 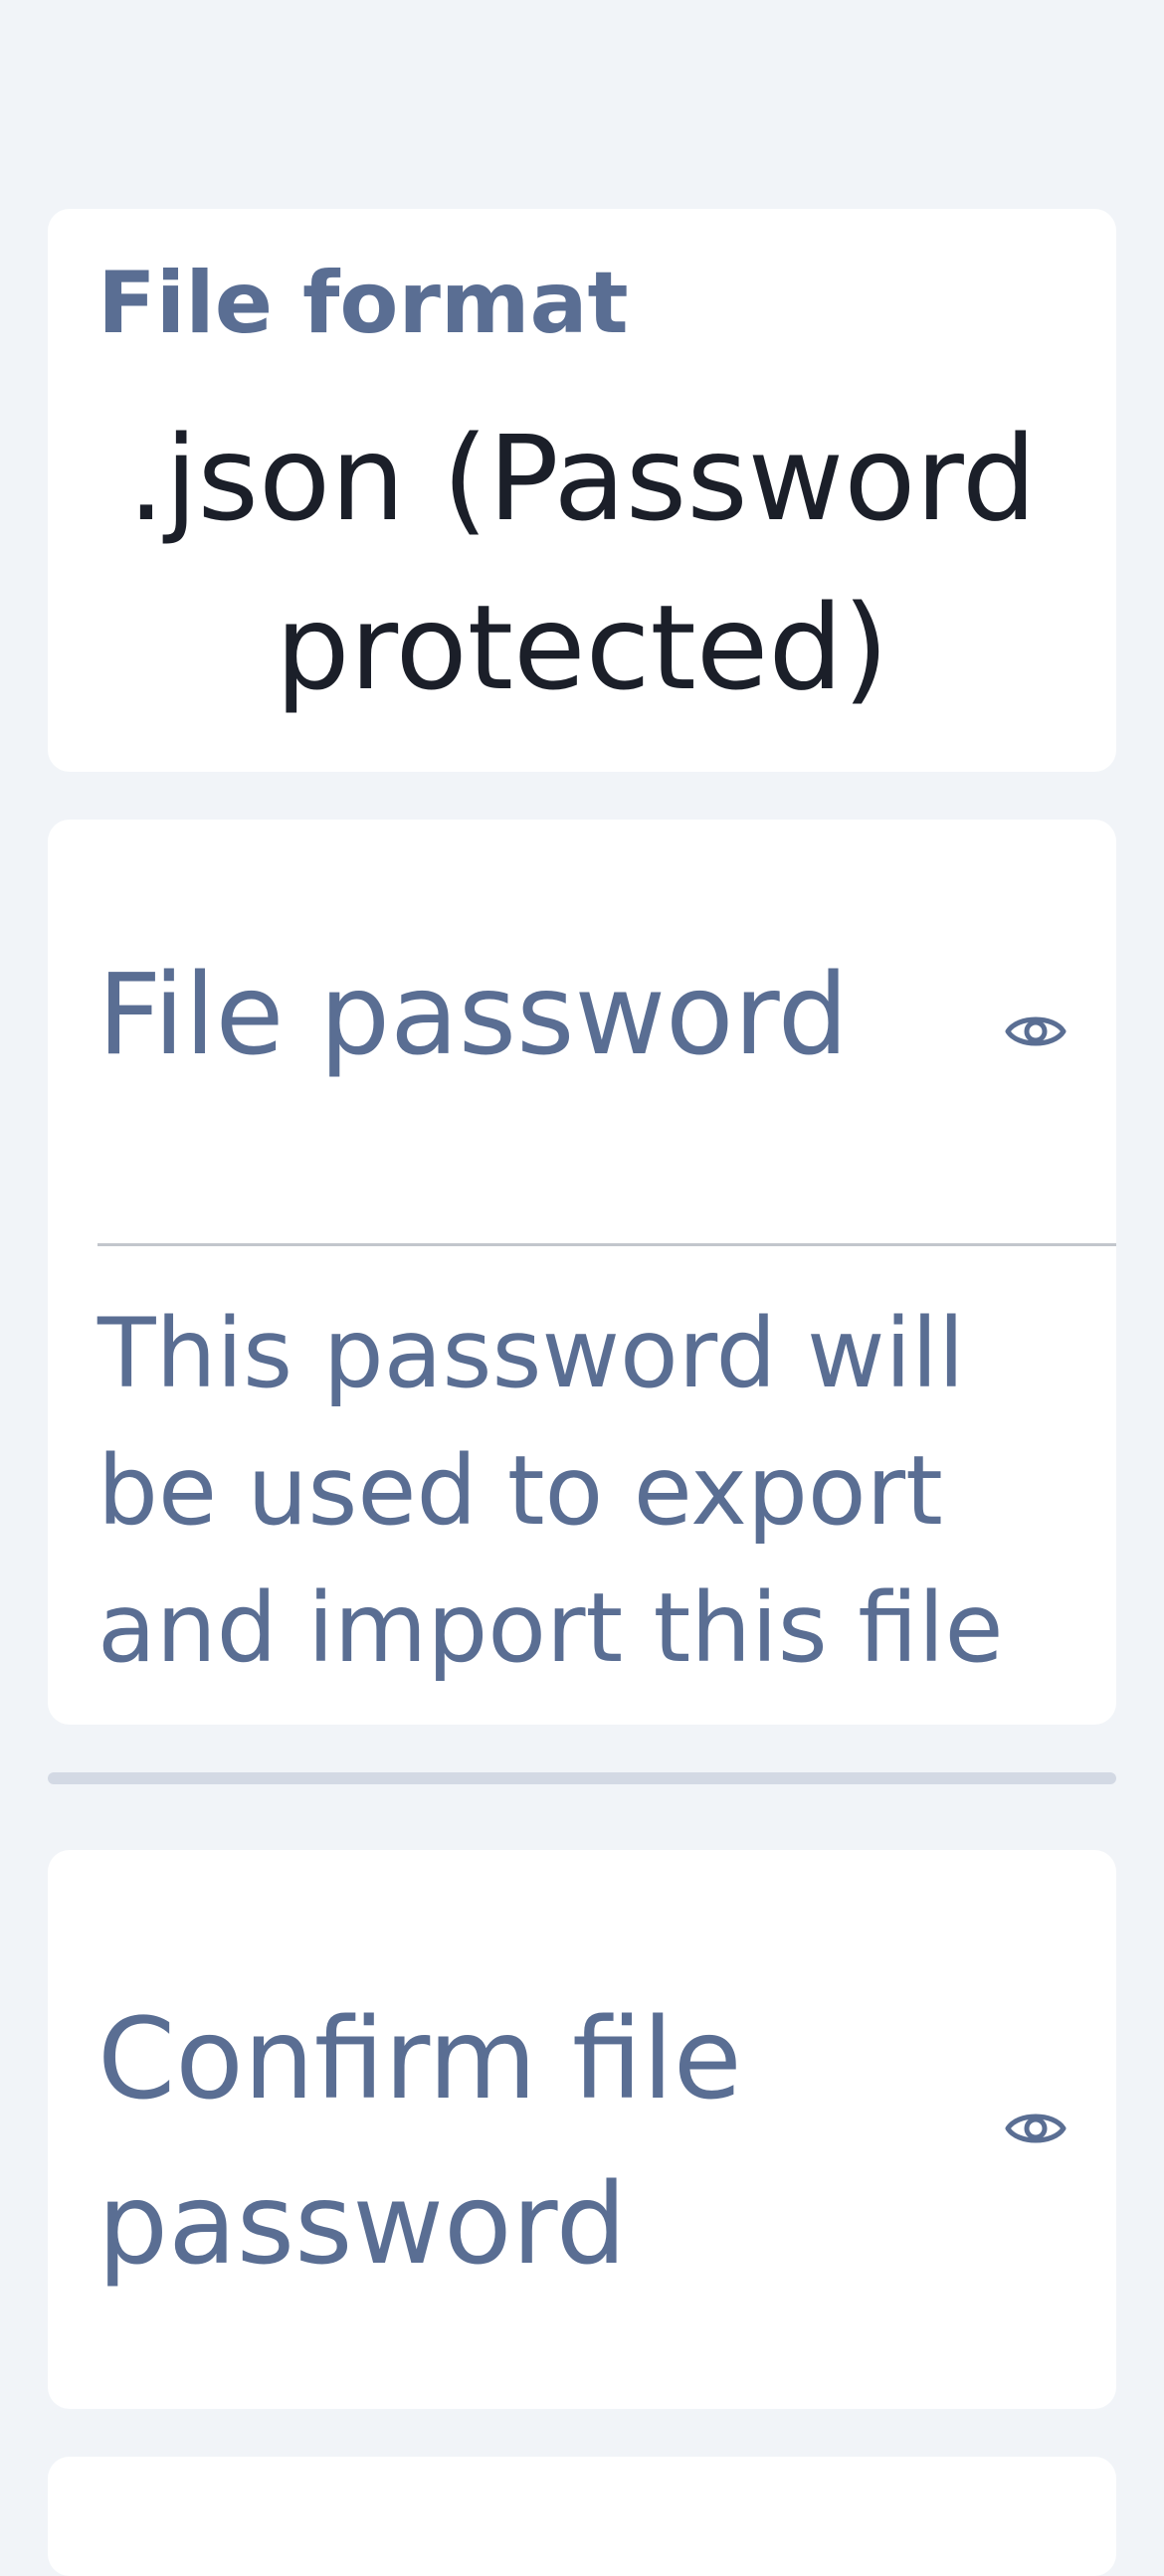 I want to click on file-password-field: File password, so click(x=606, y=1033).